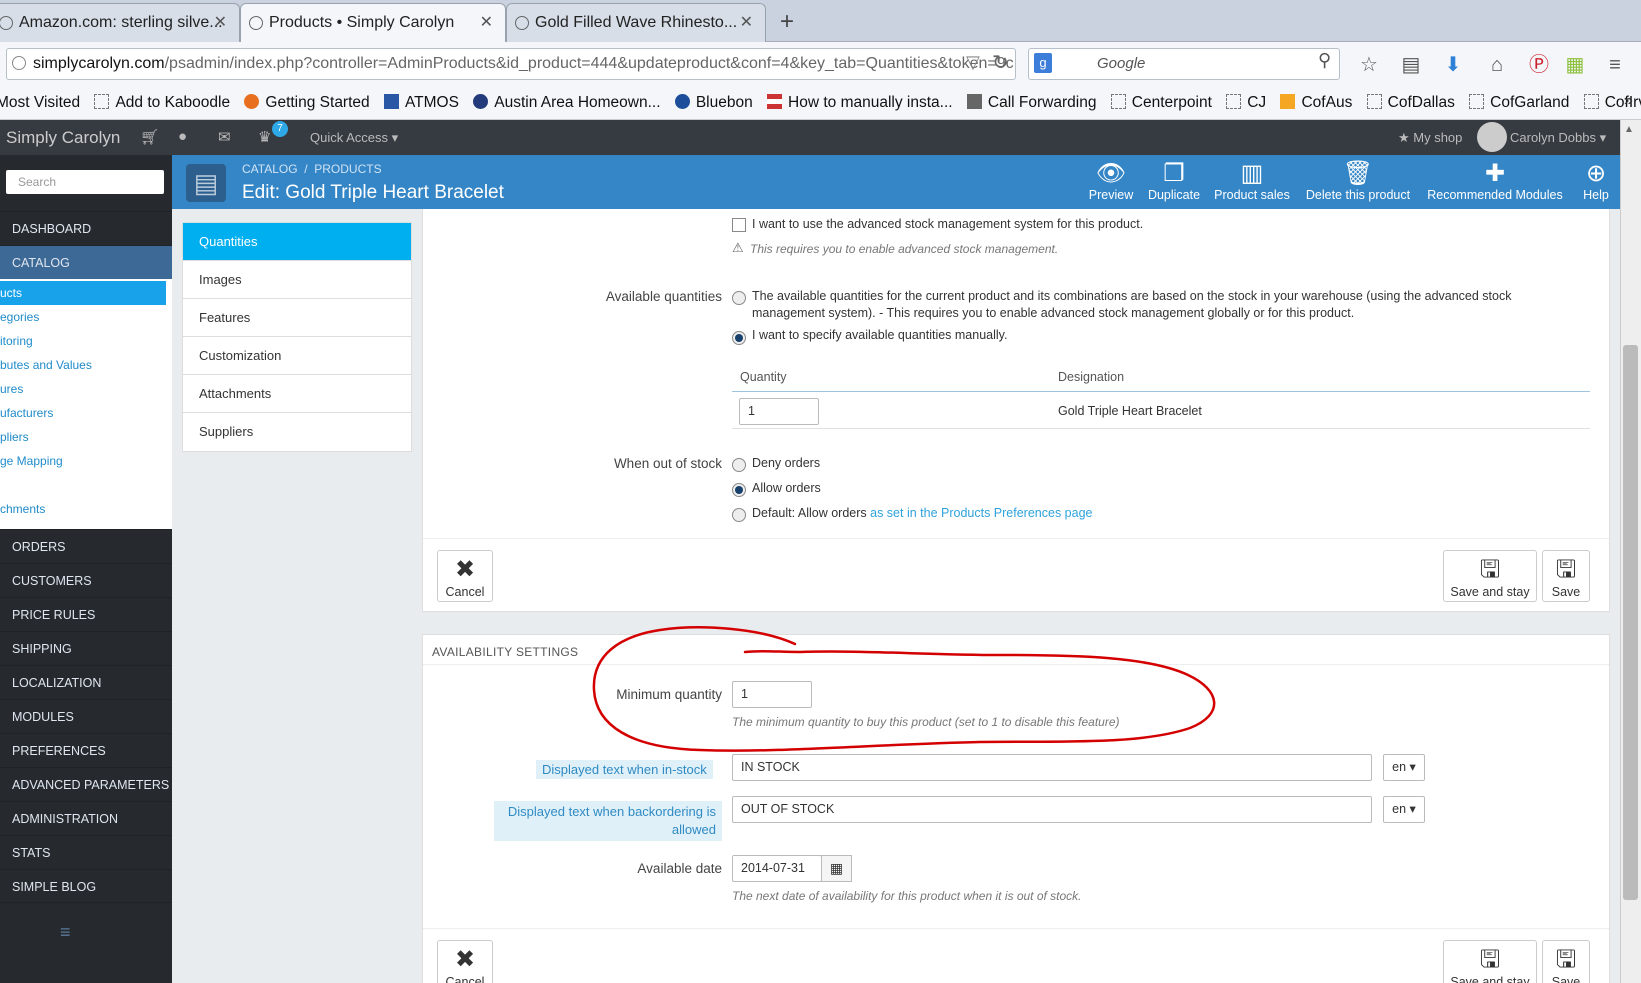  What do you see at coordinates (1630, 622) in the screenshot?
I see `scrollbar-thumb` at bounding box center [1630, 622].